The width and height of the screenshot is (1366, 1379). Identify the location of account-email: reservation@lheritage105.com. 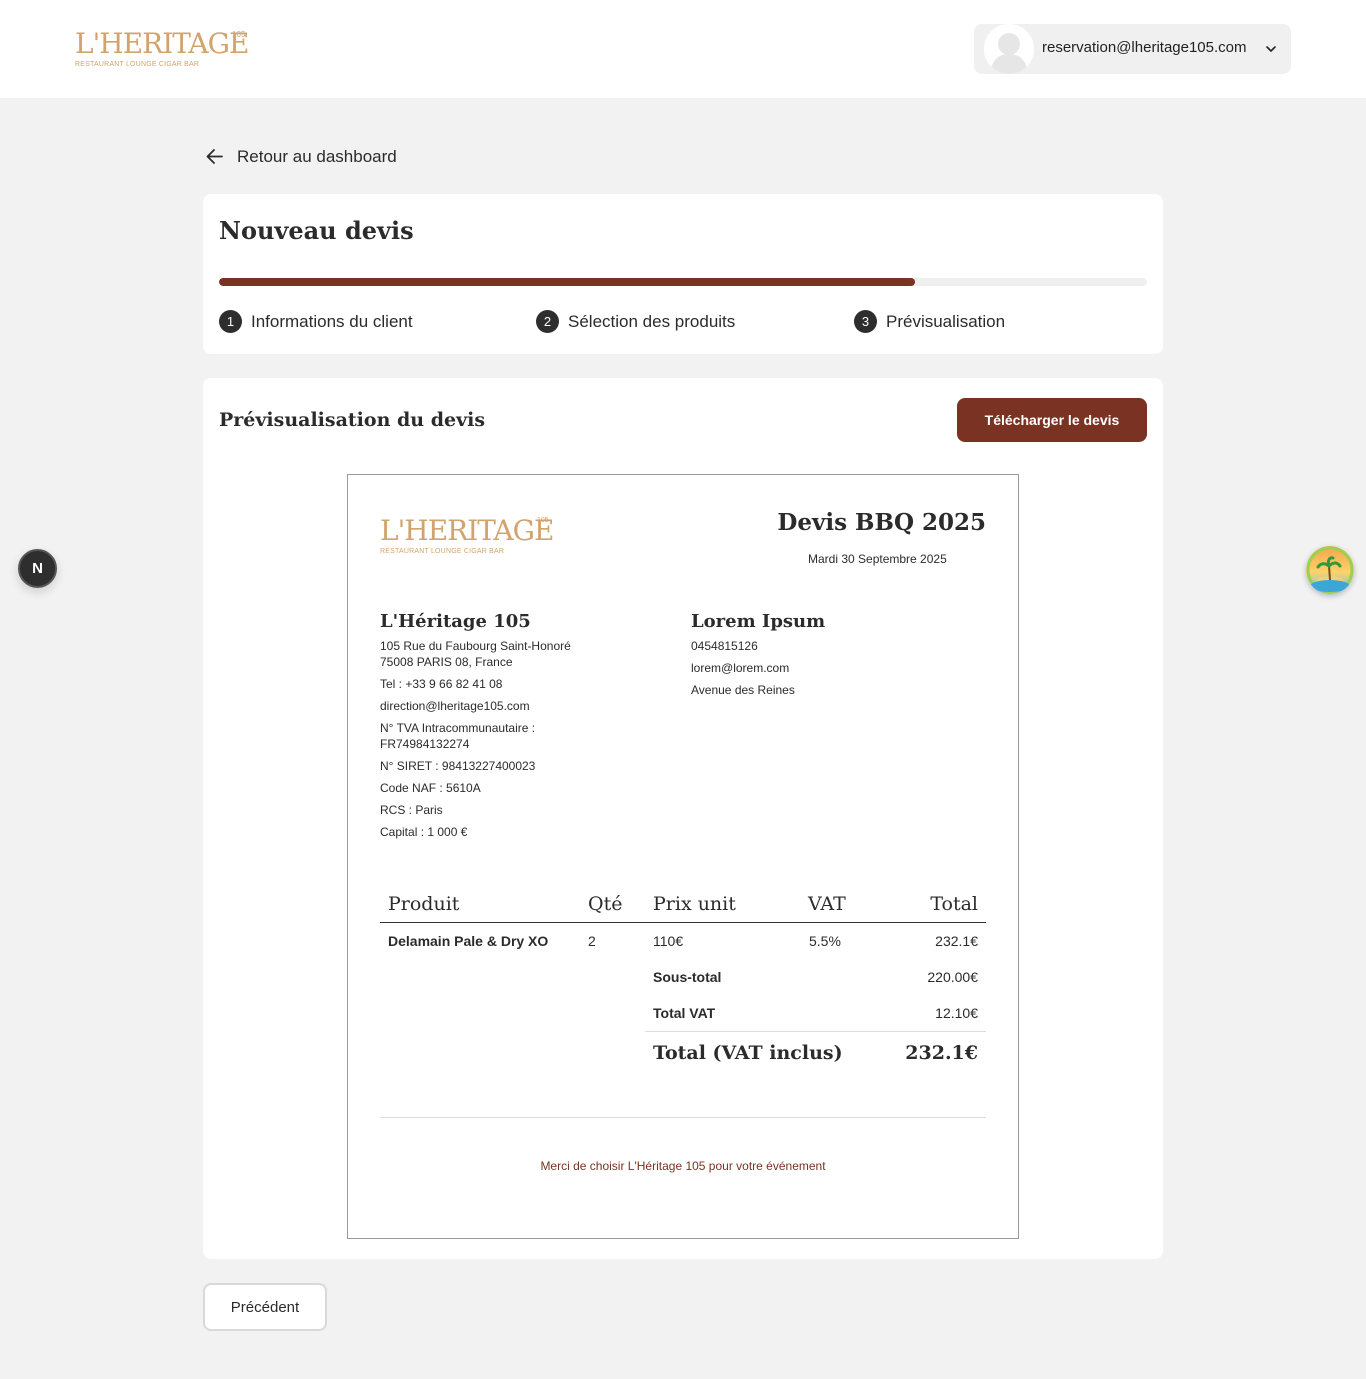
(1144, 47).